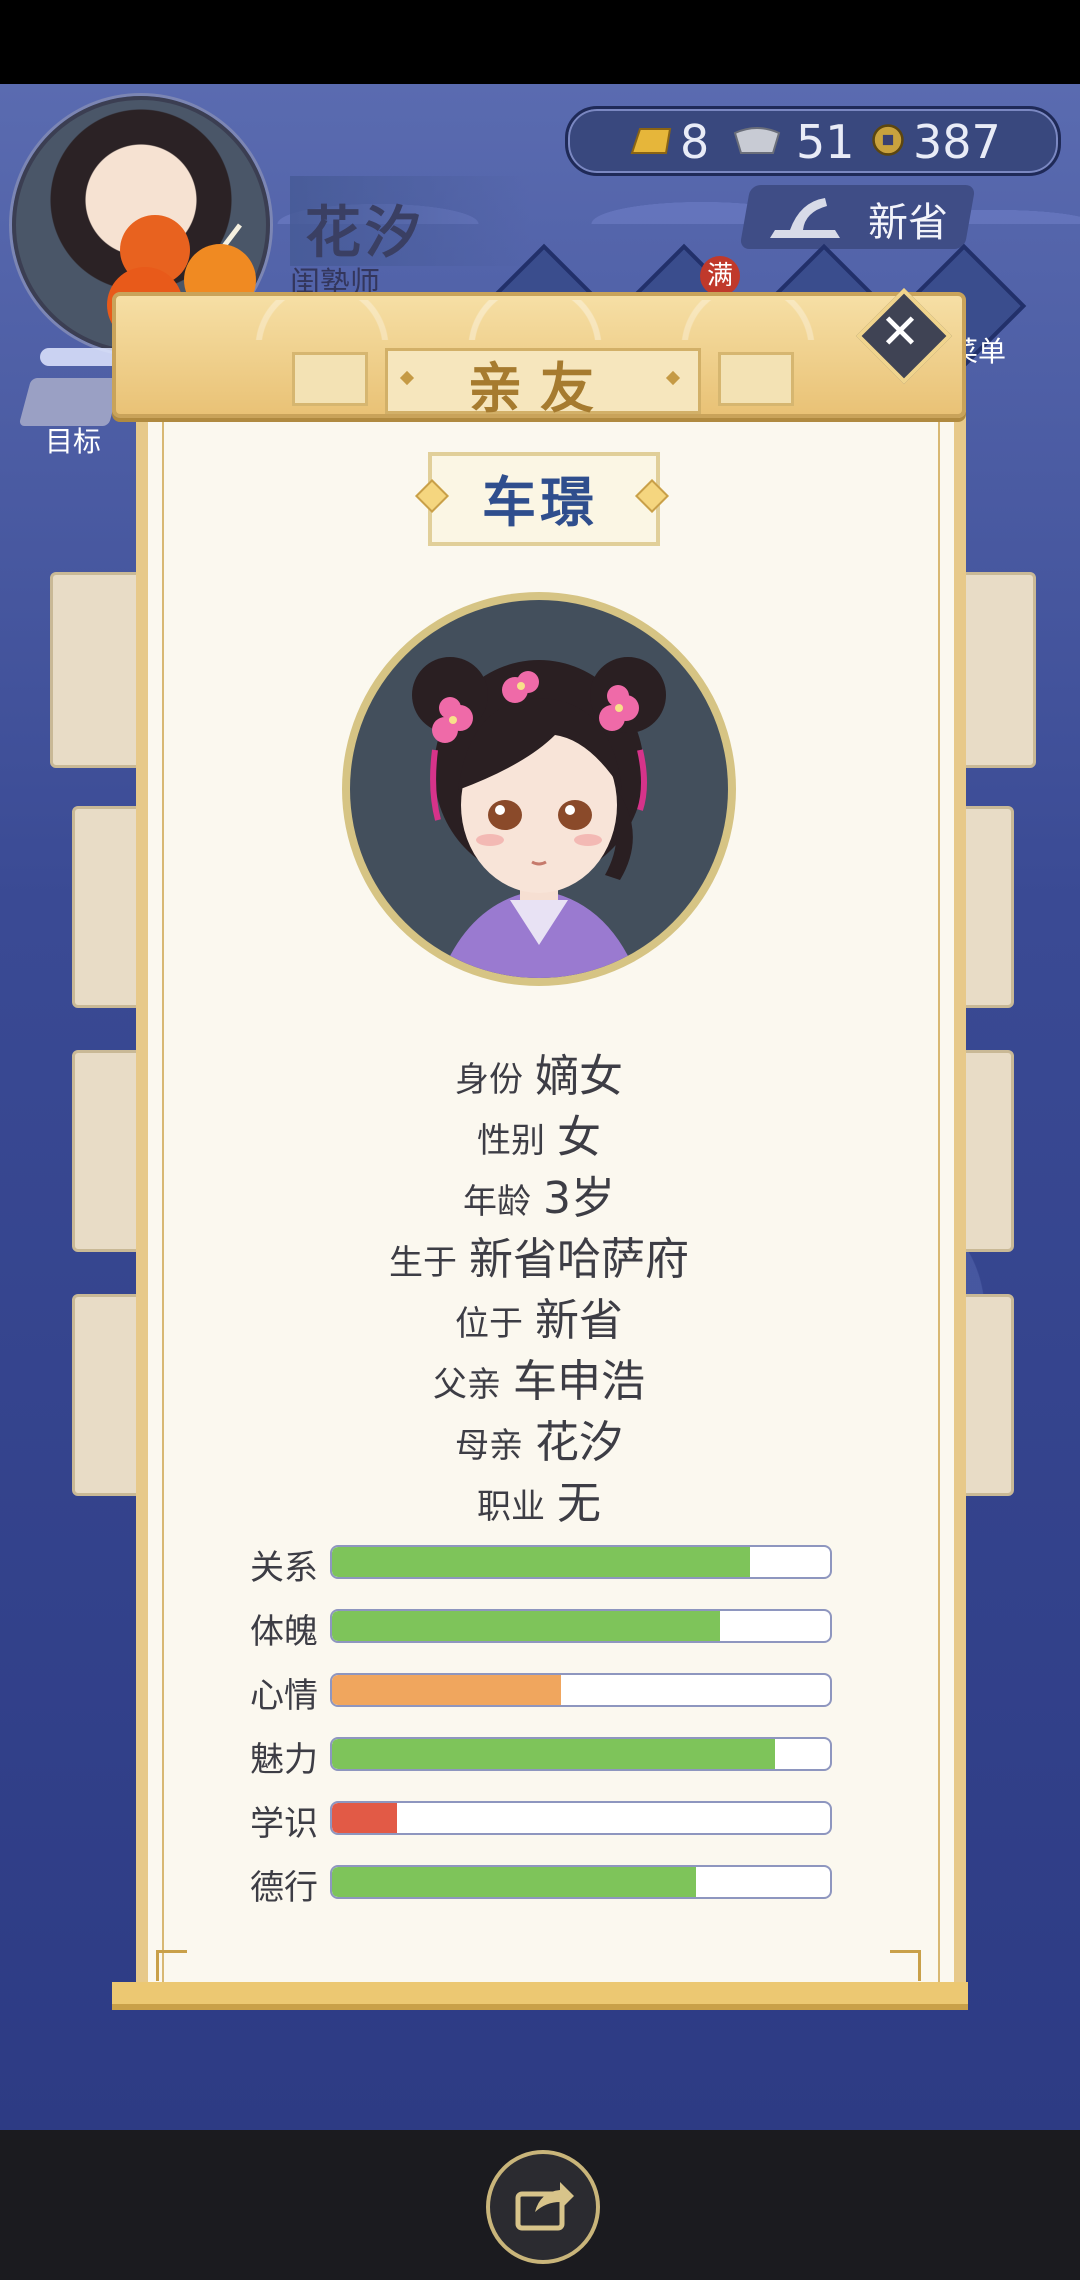 This screenshot has width=1080, height=2280. I want to click on info-row-identity: 身份 嫡女, so click(539, 1072).